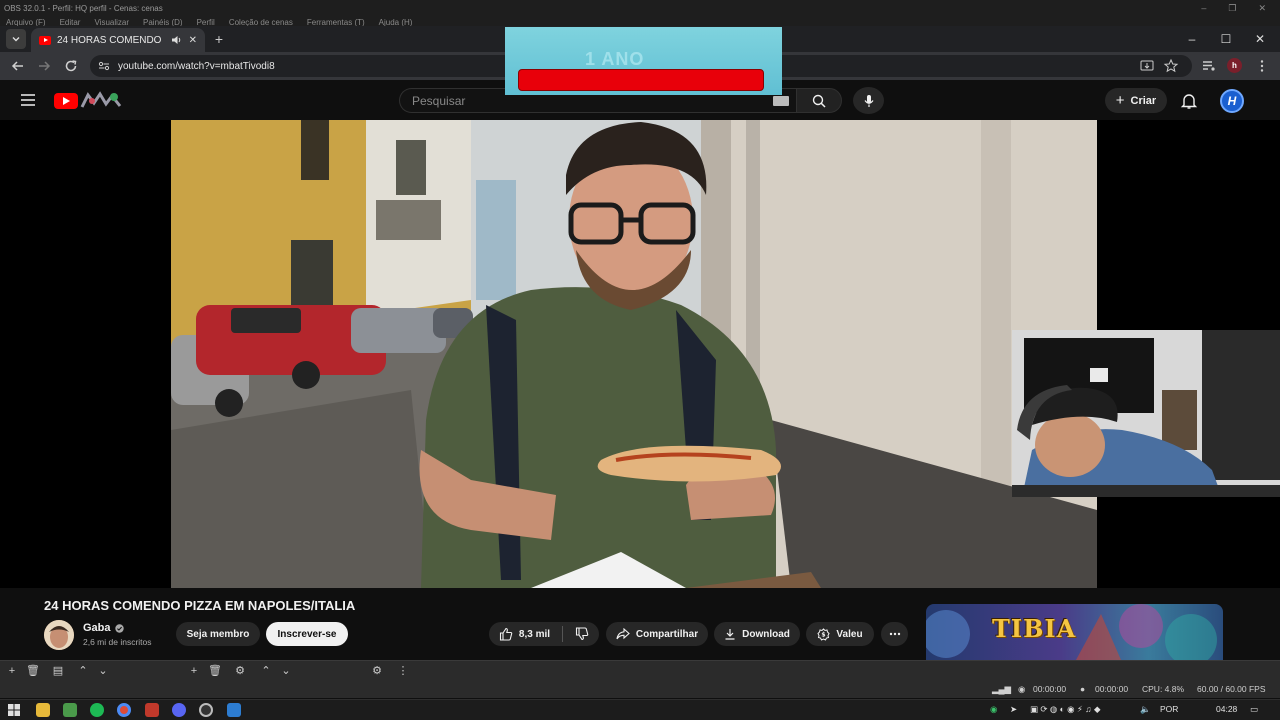 The height and width of the screenshot is (720, 1280). What do you see at coordinates (12, 671) in the screenshot?
I see `add-scene-icon: +` at bounding box center [12, 671].